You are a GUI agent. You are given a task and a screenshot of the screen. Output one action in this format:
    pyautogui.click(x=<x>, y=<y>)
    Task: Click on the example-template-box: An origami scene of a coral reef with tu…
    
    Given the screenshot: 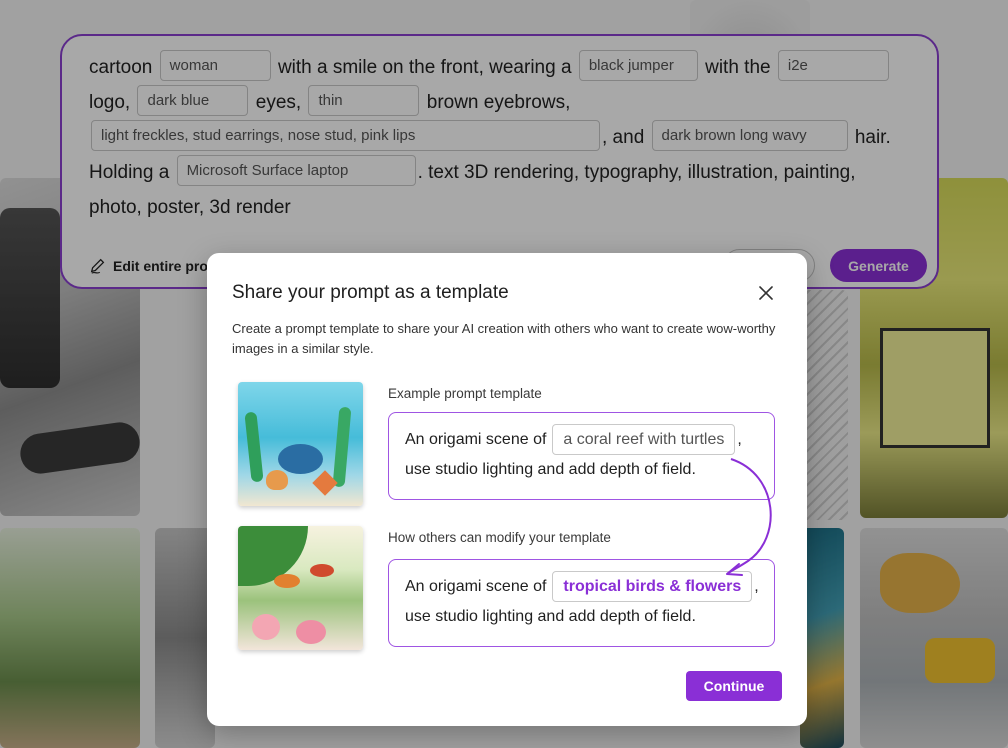 What is the action you would take?
    pyautogui.click(x=581, y=456)
    